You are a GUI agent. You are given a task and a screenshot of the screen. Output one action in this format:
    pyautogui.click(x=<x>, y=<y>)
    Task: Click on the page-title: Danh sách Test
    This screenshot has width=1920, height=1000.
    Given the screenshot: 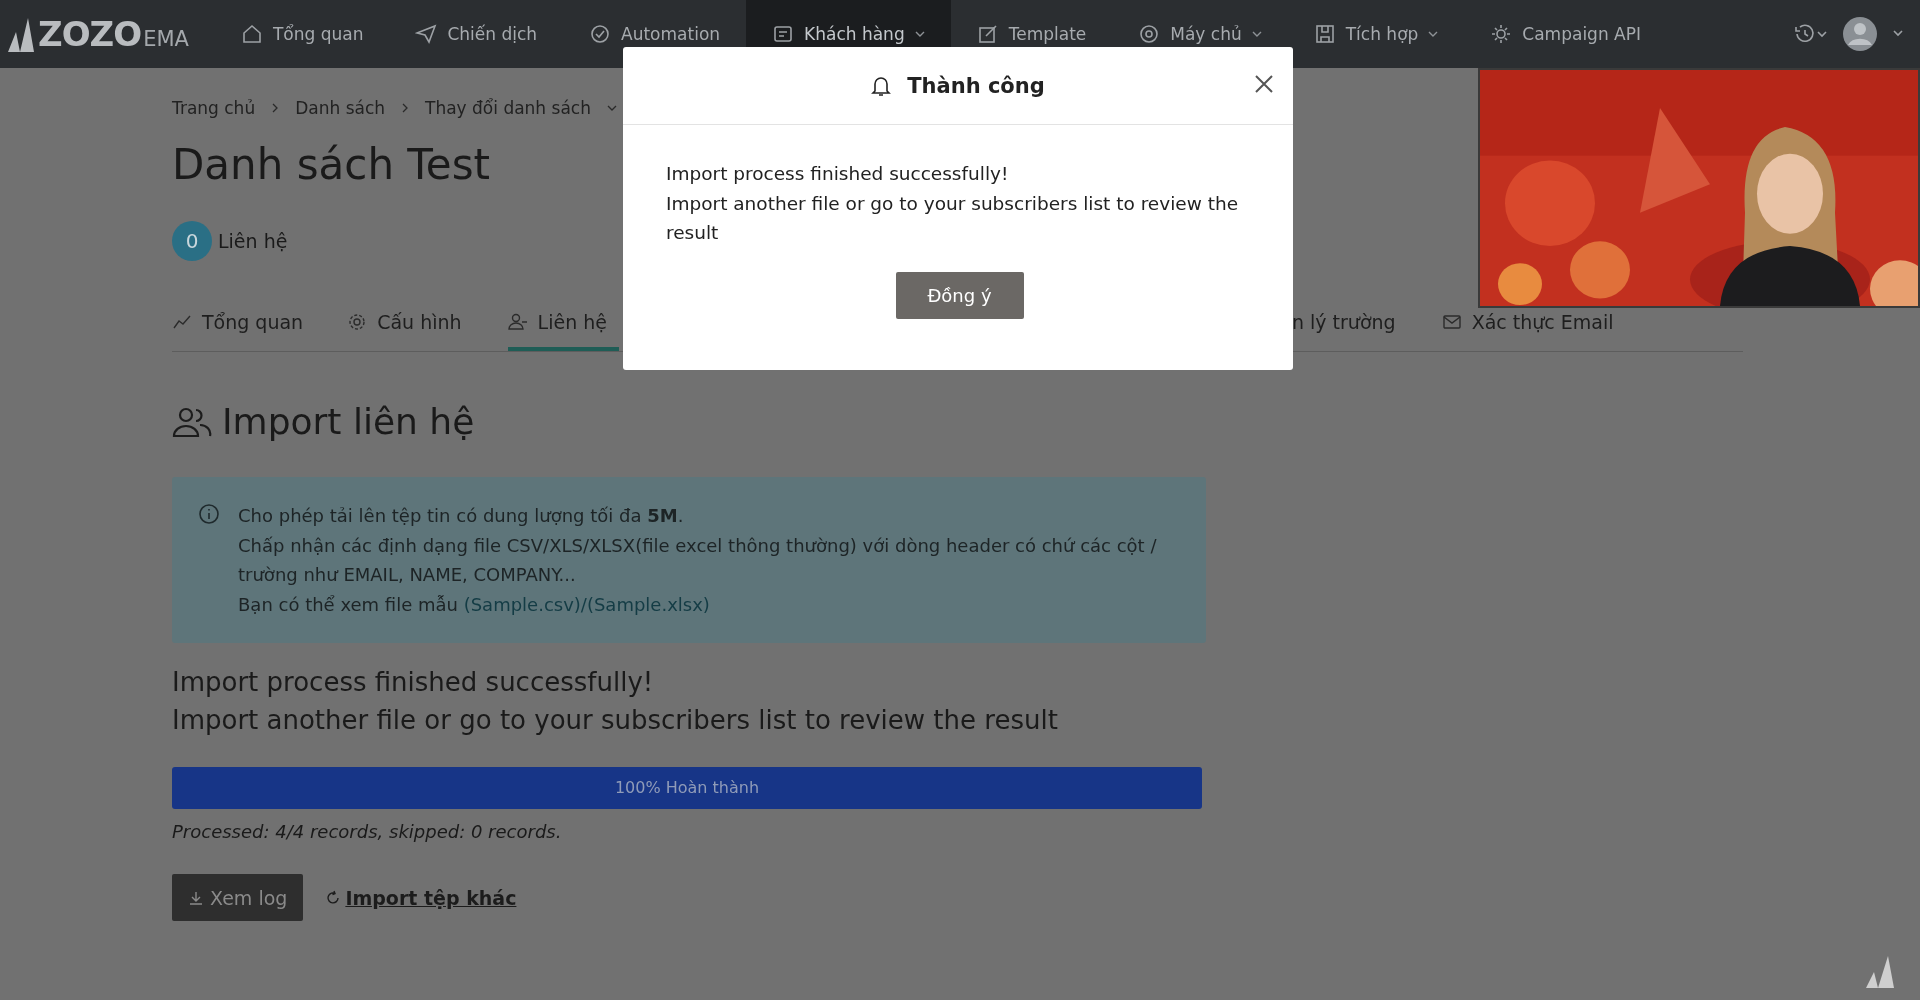 What is the action you would take?
    pyautogui.click(x=331, y=164)
    